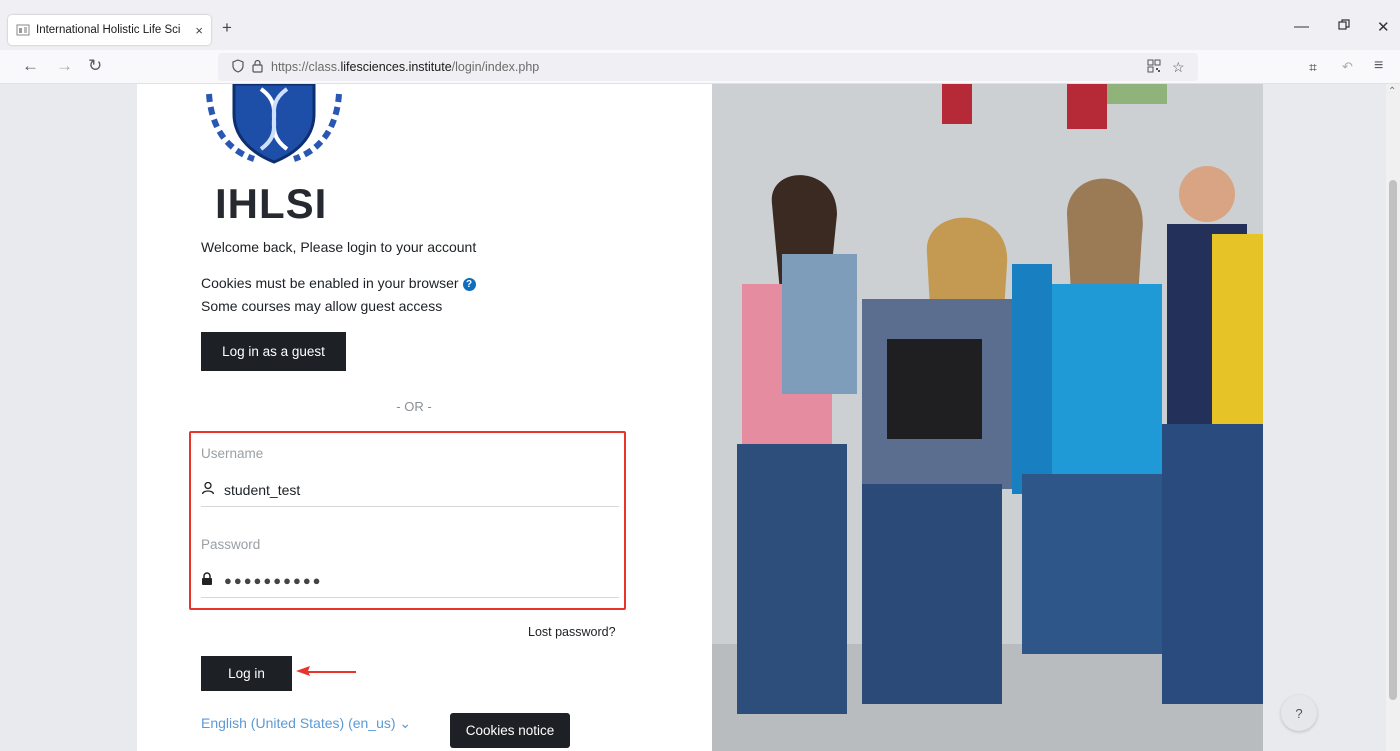 Image resolution: width=1400 pixels, height=751 pixels. What do you see at coordinates (1299, 713) in the screenshot?
I see `help-button: ?` at bounding box center [1299, 713].